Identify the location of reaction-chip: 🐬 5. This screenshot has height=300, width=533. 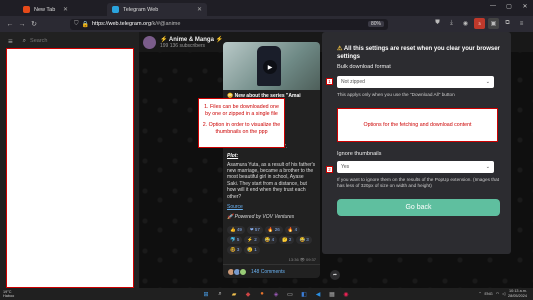
(235, 239).